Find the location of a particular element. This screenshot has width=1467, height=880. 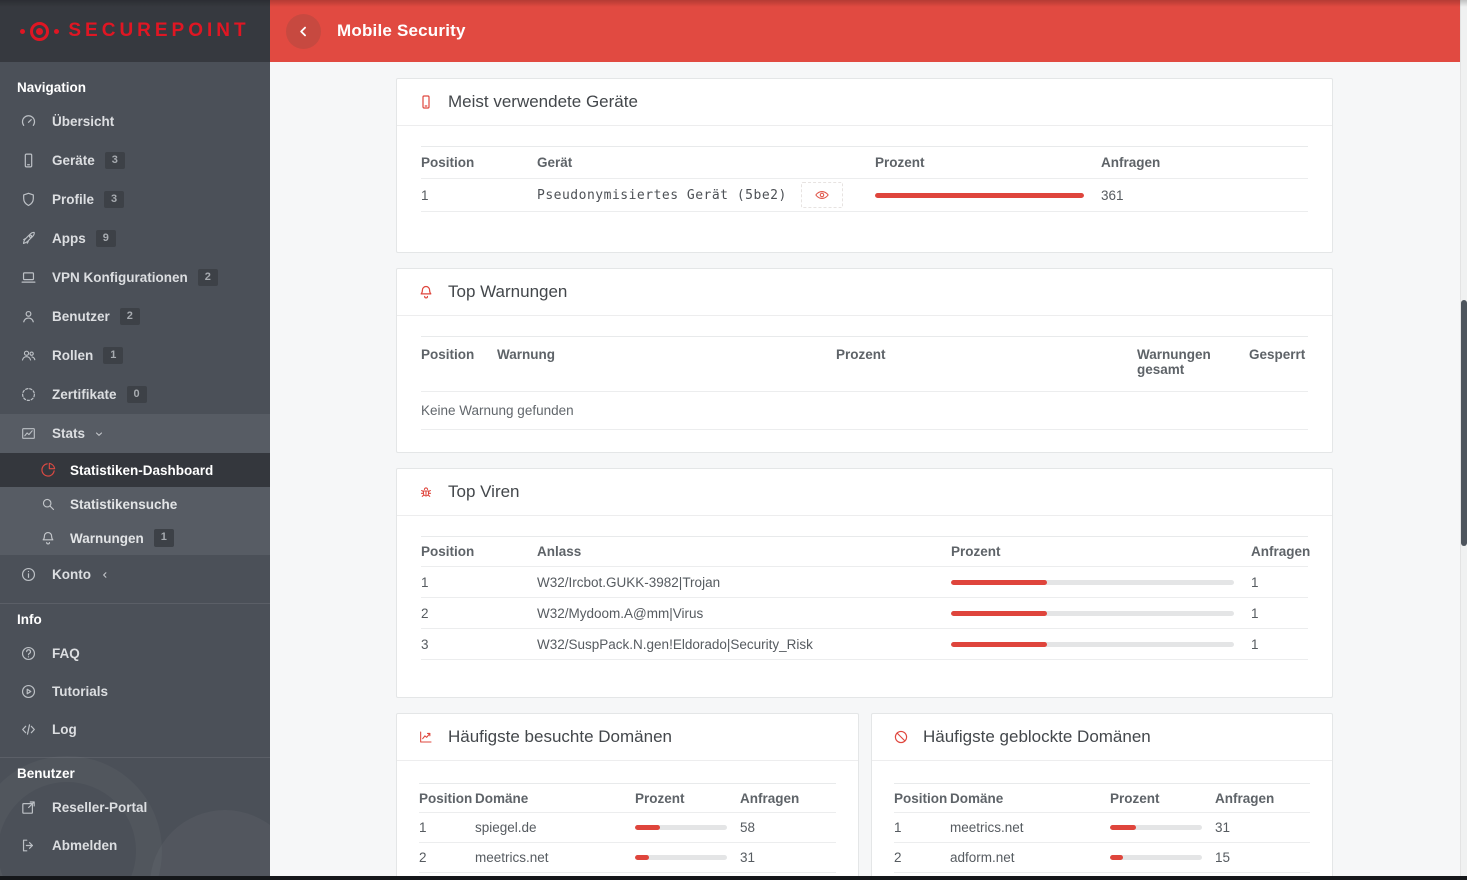

cell-anlass: W32/Ircbot.GUKK-3982|Trojan is located at coordinates (629, 582).